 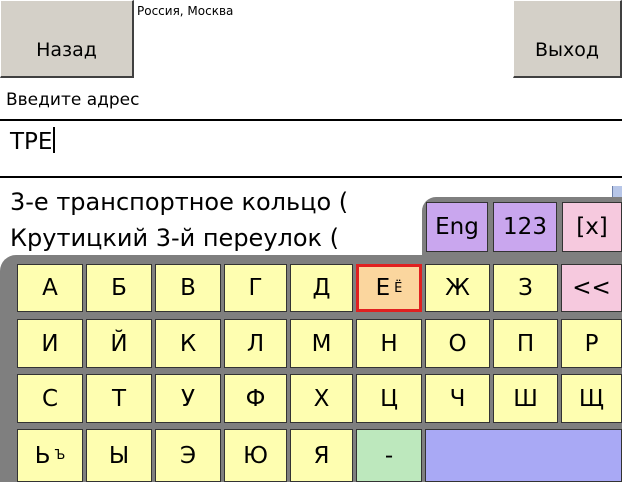 What do you see at coordinates (50, 343) in the screenshot?
I see `key-i: И` at bounding box center [50, 343].